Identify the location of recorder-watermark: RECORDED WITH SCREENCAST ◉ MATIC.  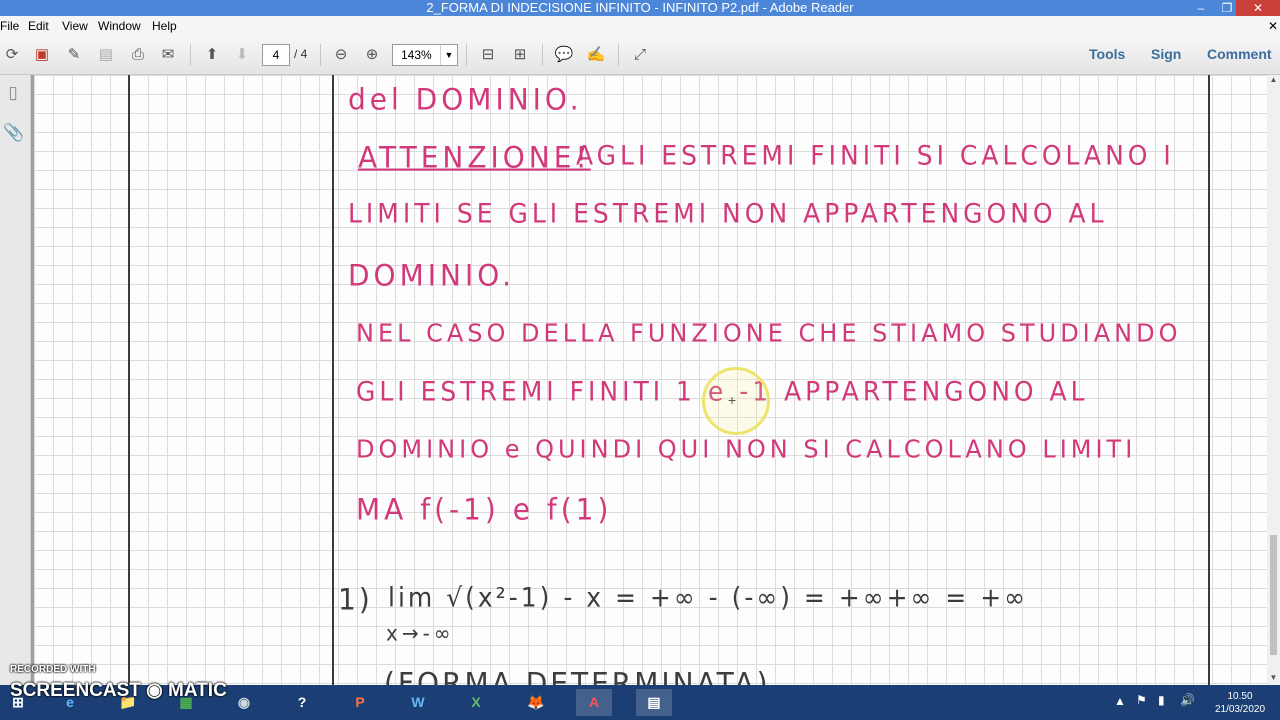
(118, 683).